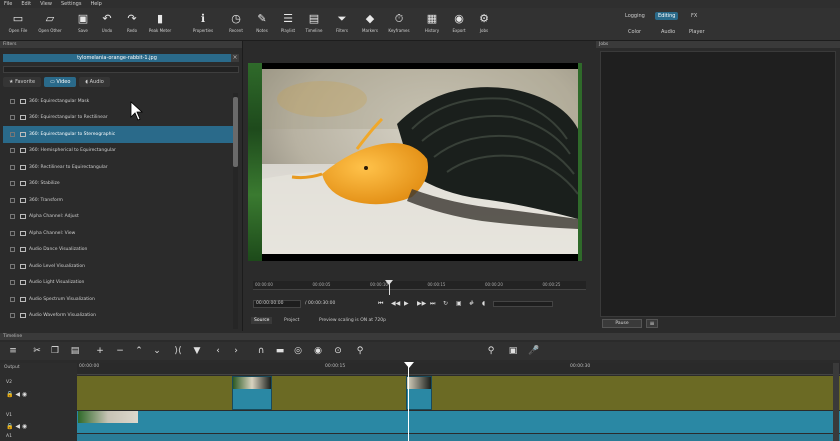 The height and width of the screenshot is (441, 840). I want to click on history-button: ▦ History, so click(432, 25).